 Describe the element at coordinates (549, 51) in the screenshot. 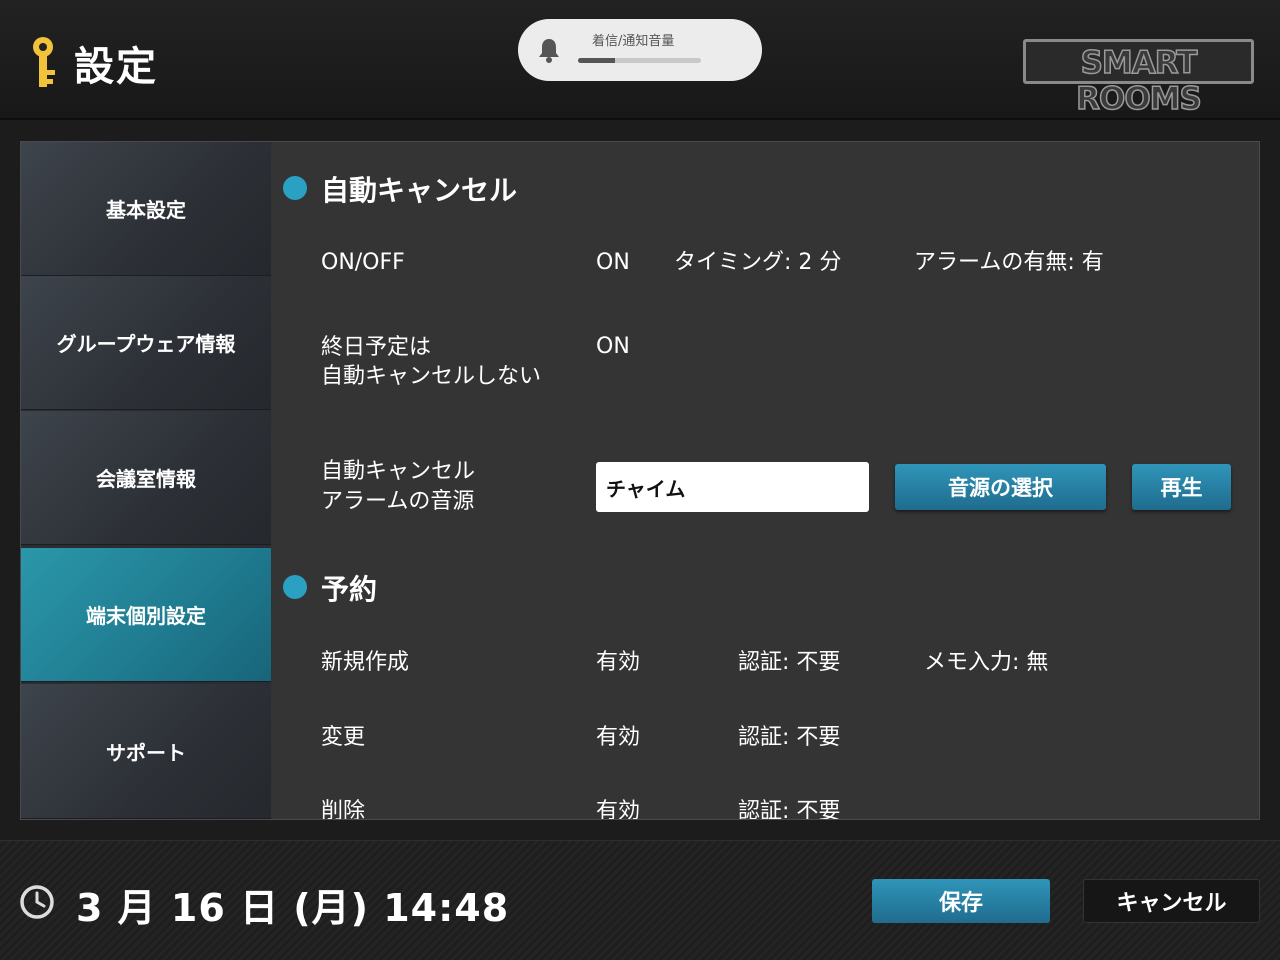

I see `bell-icon` at that location.